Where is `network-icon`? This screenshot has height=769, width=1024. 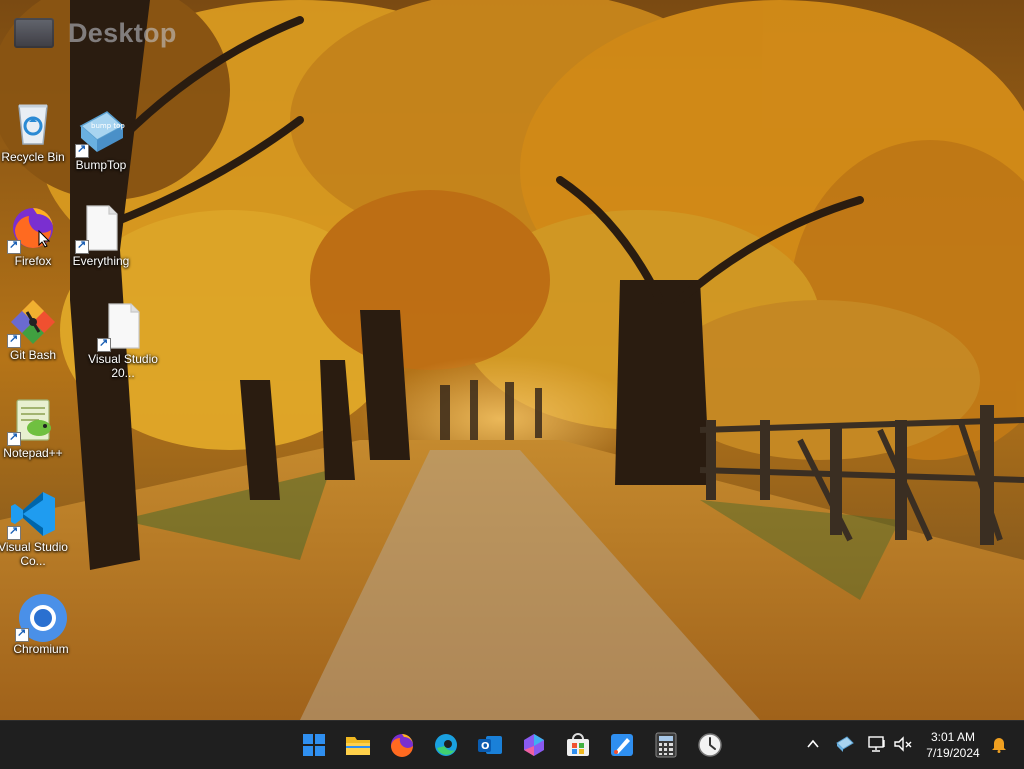
network-icon is located at coordinates (876, 744).